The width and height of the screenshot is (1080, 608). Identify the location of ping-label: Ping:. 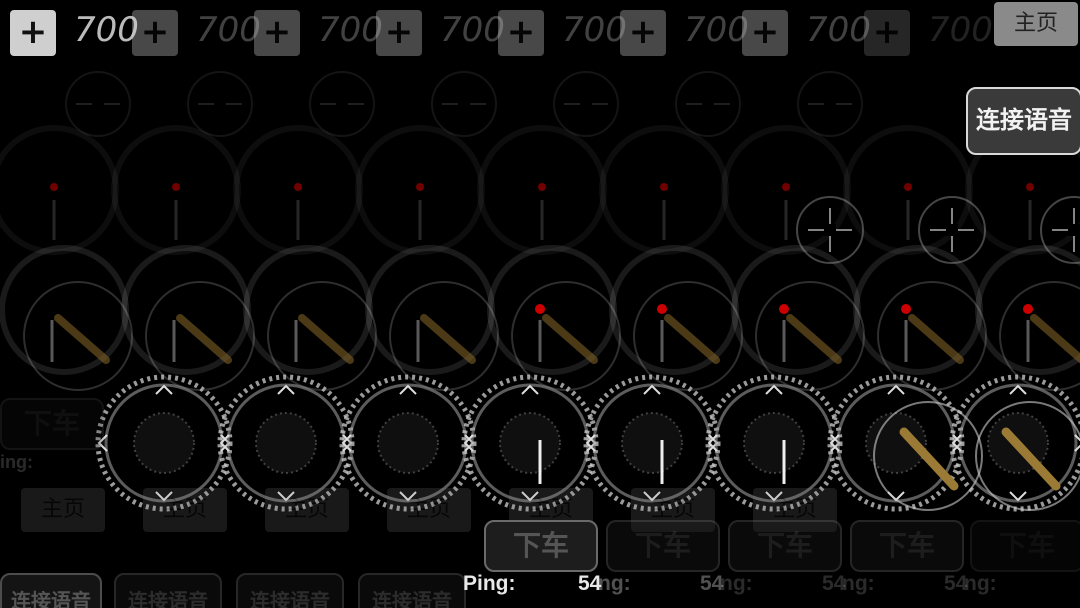
(489, 583).